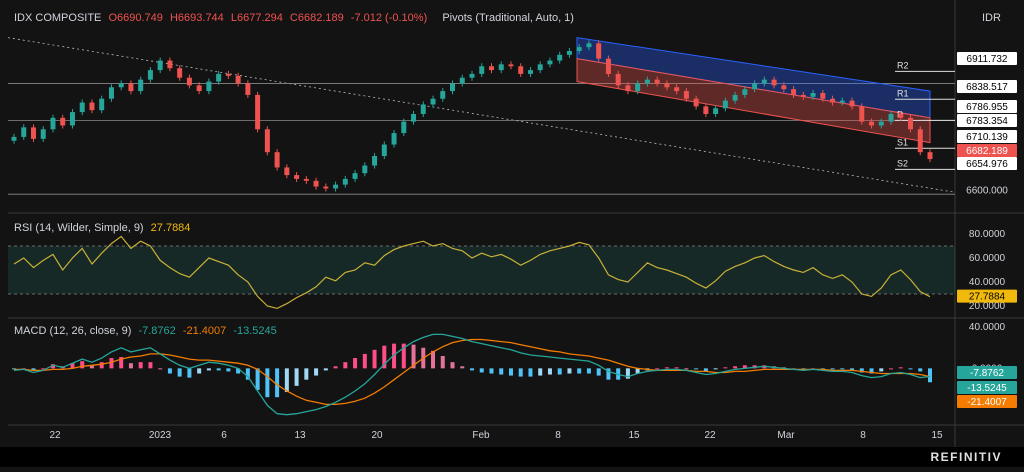 This screenshot has width=1024, height=472. Describe the element at coordinates (966, 457) in the screenshot. I see `brand-logo: REFINITIV` at that location.